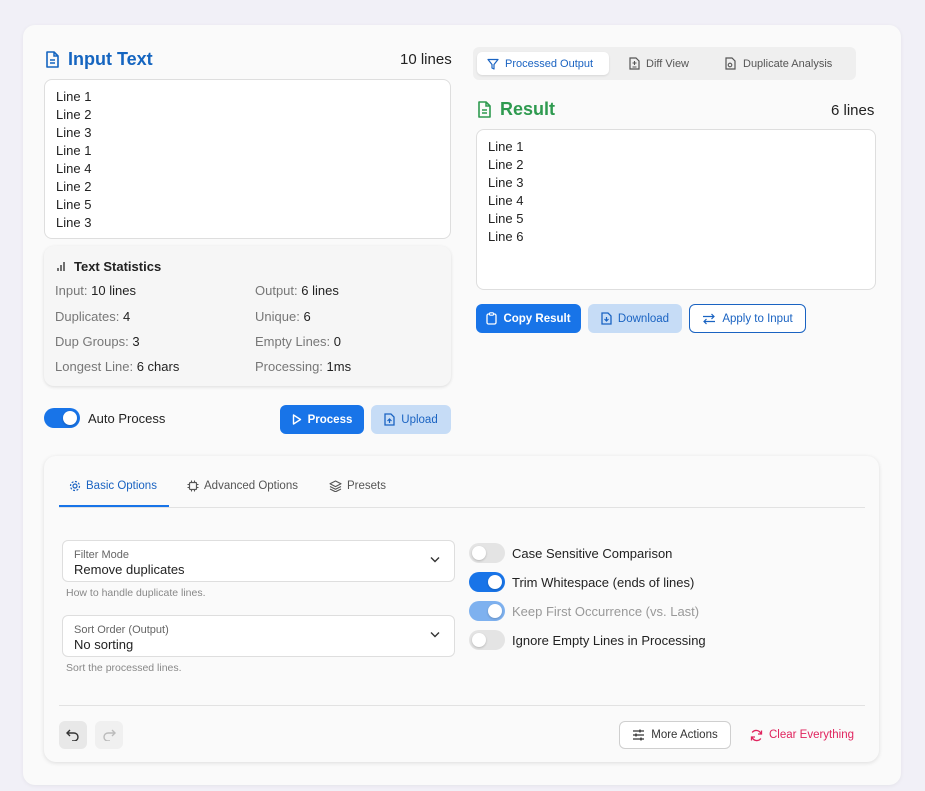 This screenshot has height=791, width=925. Describe the element at coordinates (117, 366) in the screenshot. I see `stat-longest-line: Longest Line: 6 chars` at that location.